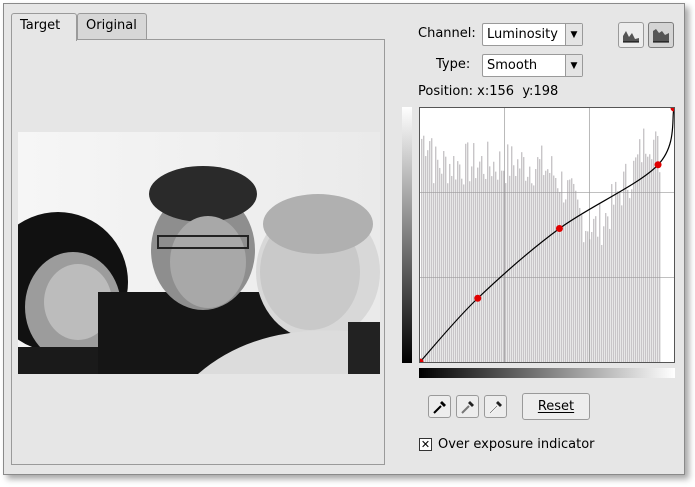  What do you see at coordinates (40, 25) in the screenshot?
I see `tab-target-label: Target` at bounding box center [40, 25].